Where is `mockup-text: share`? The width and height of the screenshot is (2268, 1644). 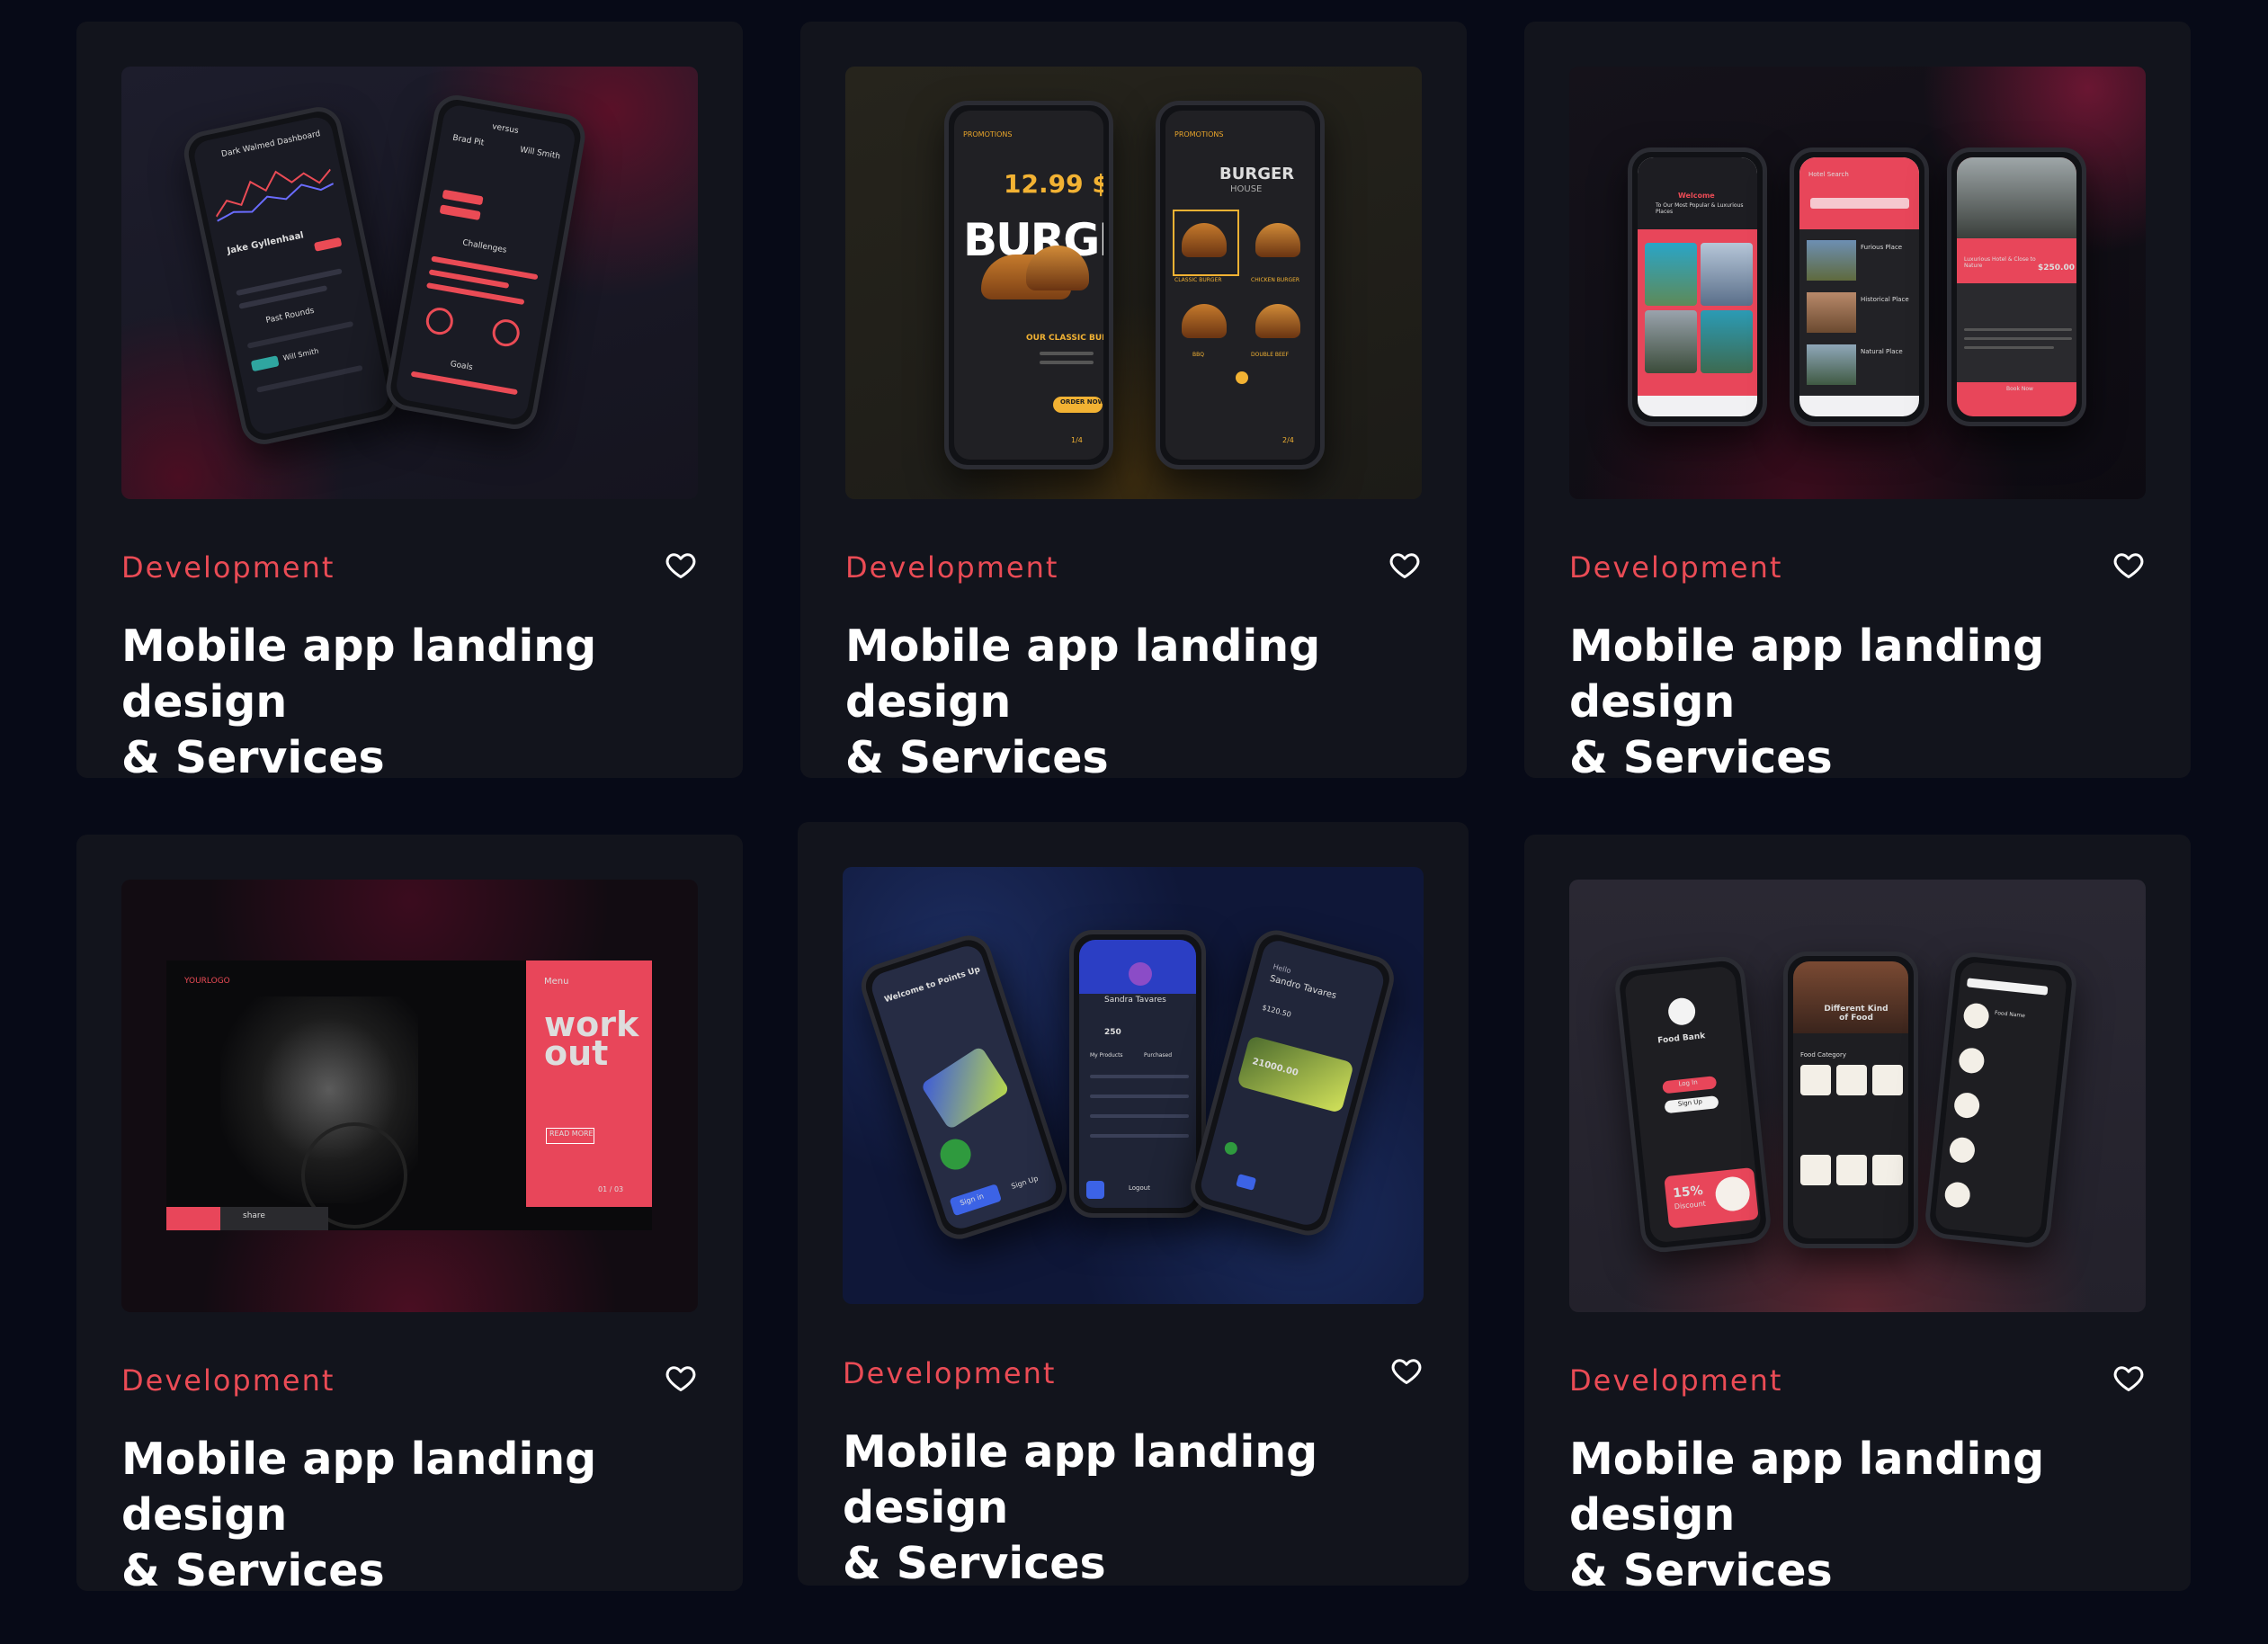
mockup-text: share is located at coordinates (254, 1216).